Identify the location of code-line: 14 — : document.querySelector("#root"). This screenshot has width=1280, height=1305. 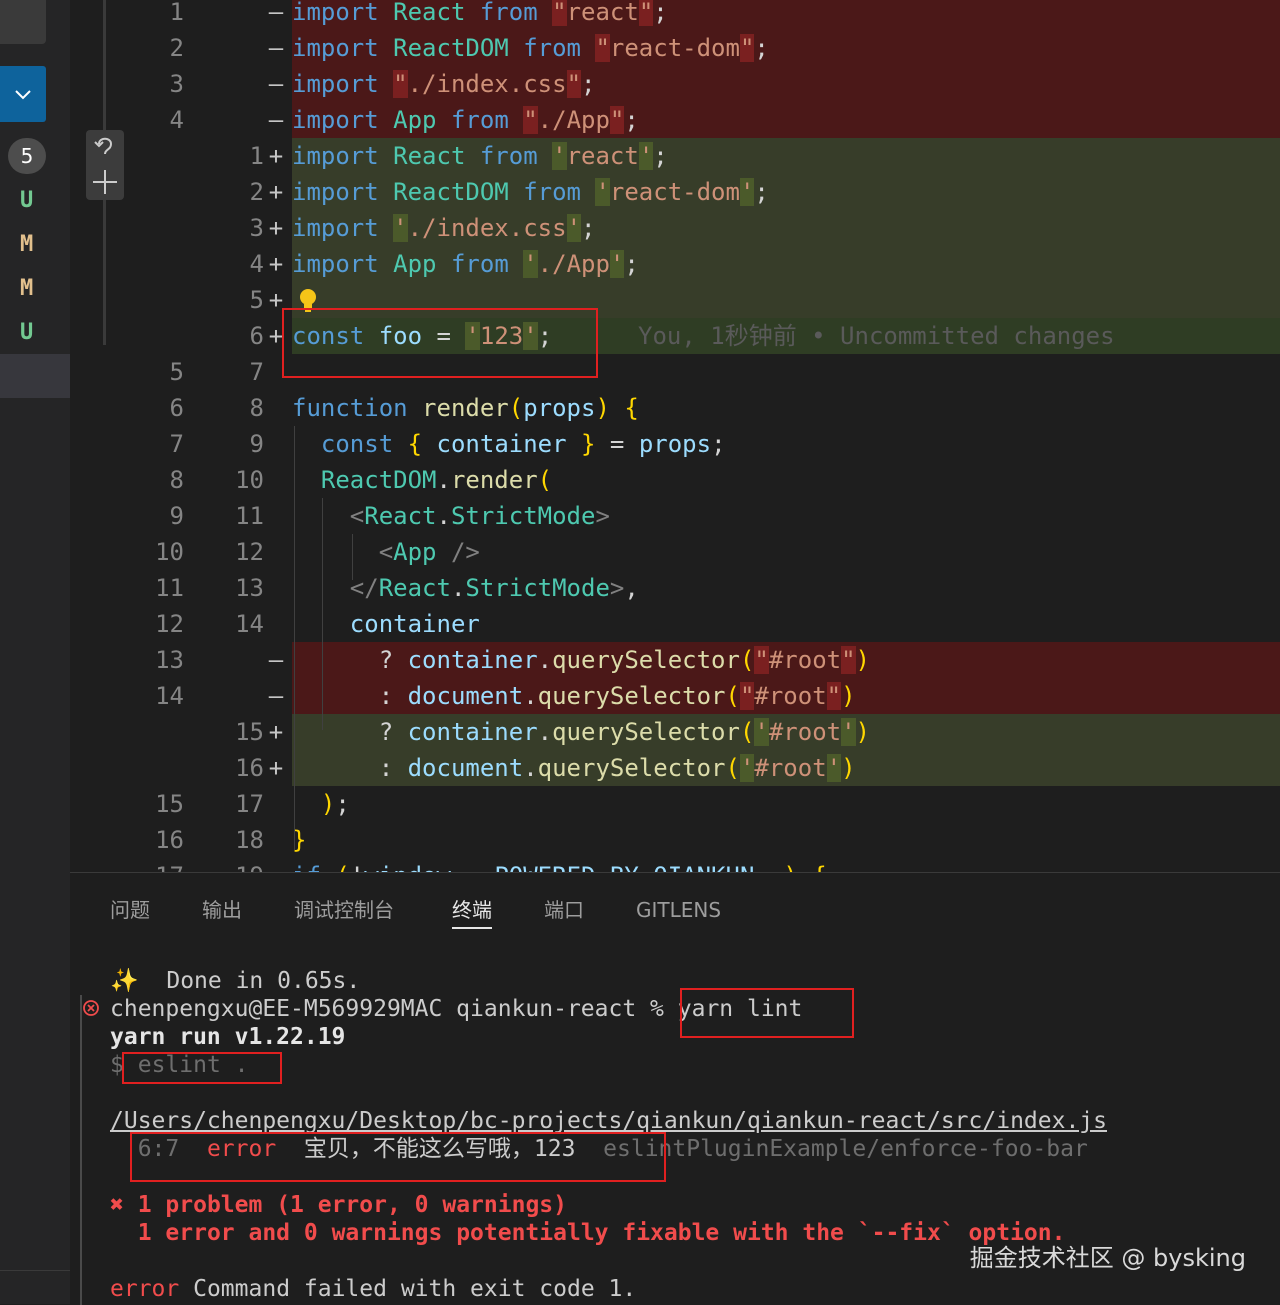
(675, 696).